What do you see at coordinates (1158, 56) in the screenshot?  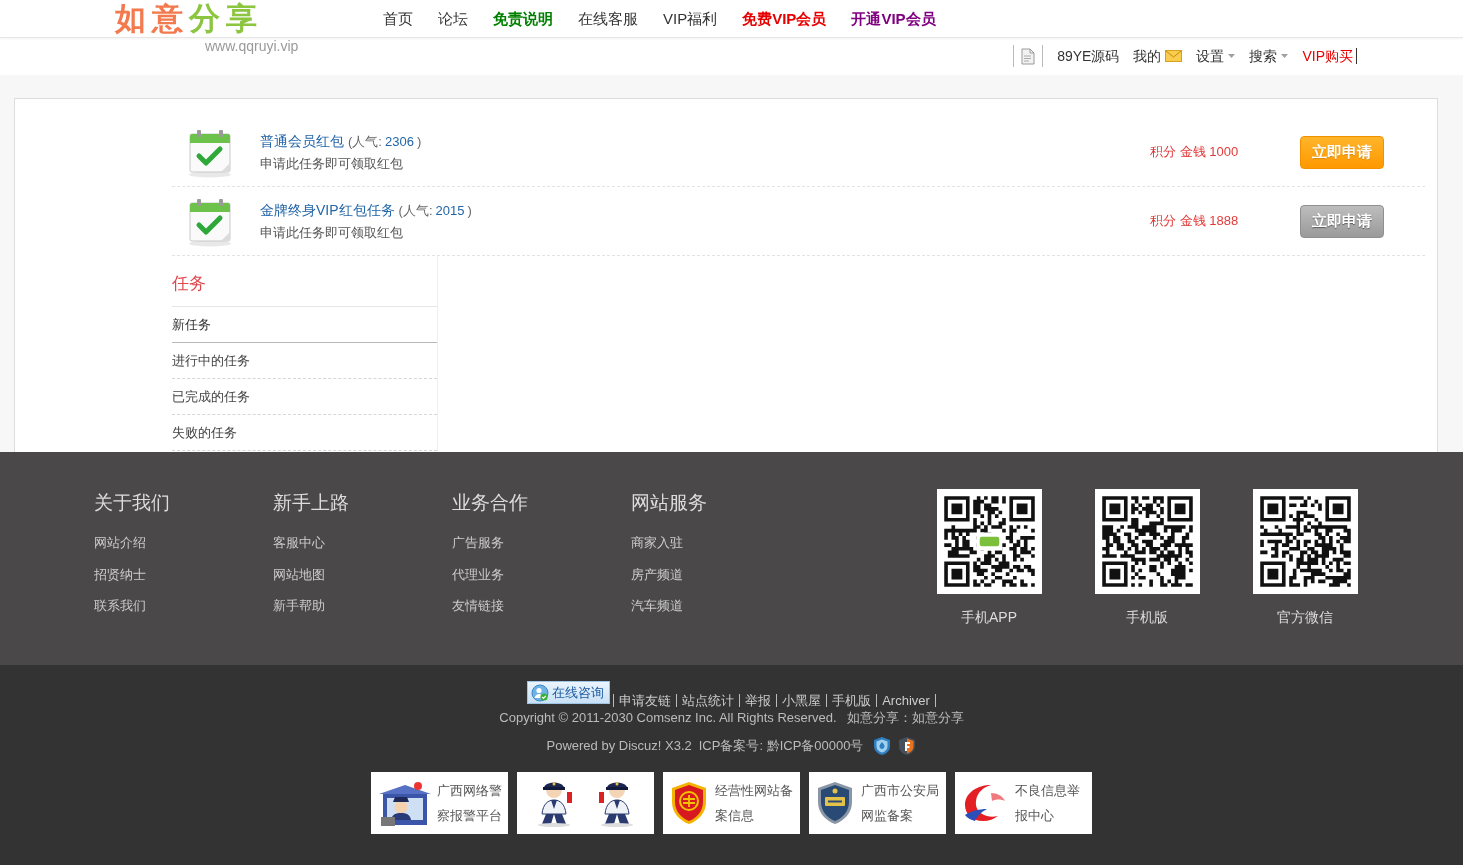 I see `my-messages-link: 我的` at bounding box center [1158, 56].